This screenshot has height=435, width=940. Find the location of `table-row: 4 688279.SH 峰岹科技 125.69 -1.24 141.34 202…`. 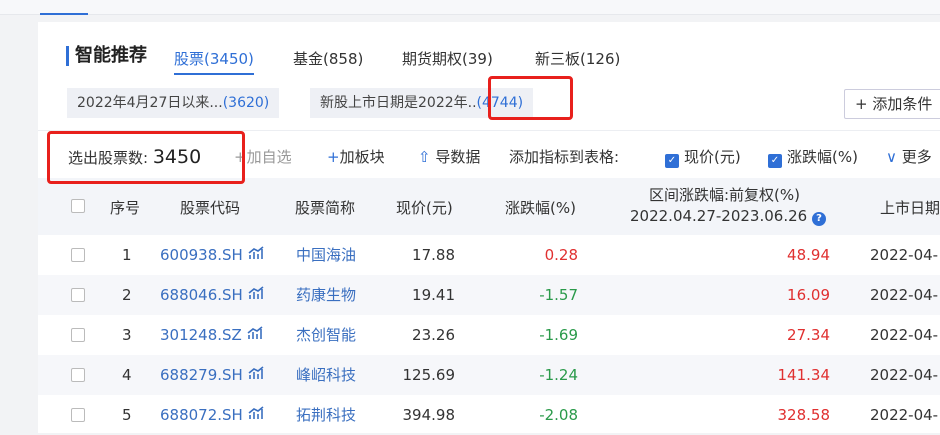

table-row: 4 688279.SH 峰岹科技 125.69 -1.24 141.34 202… is located at coordinates (489, 375).